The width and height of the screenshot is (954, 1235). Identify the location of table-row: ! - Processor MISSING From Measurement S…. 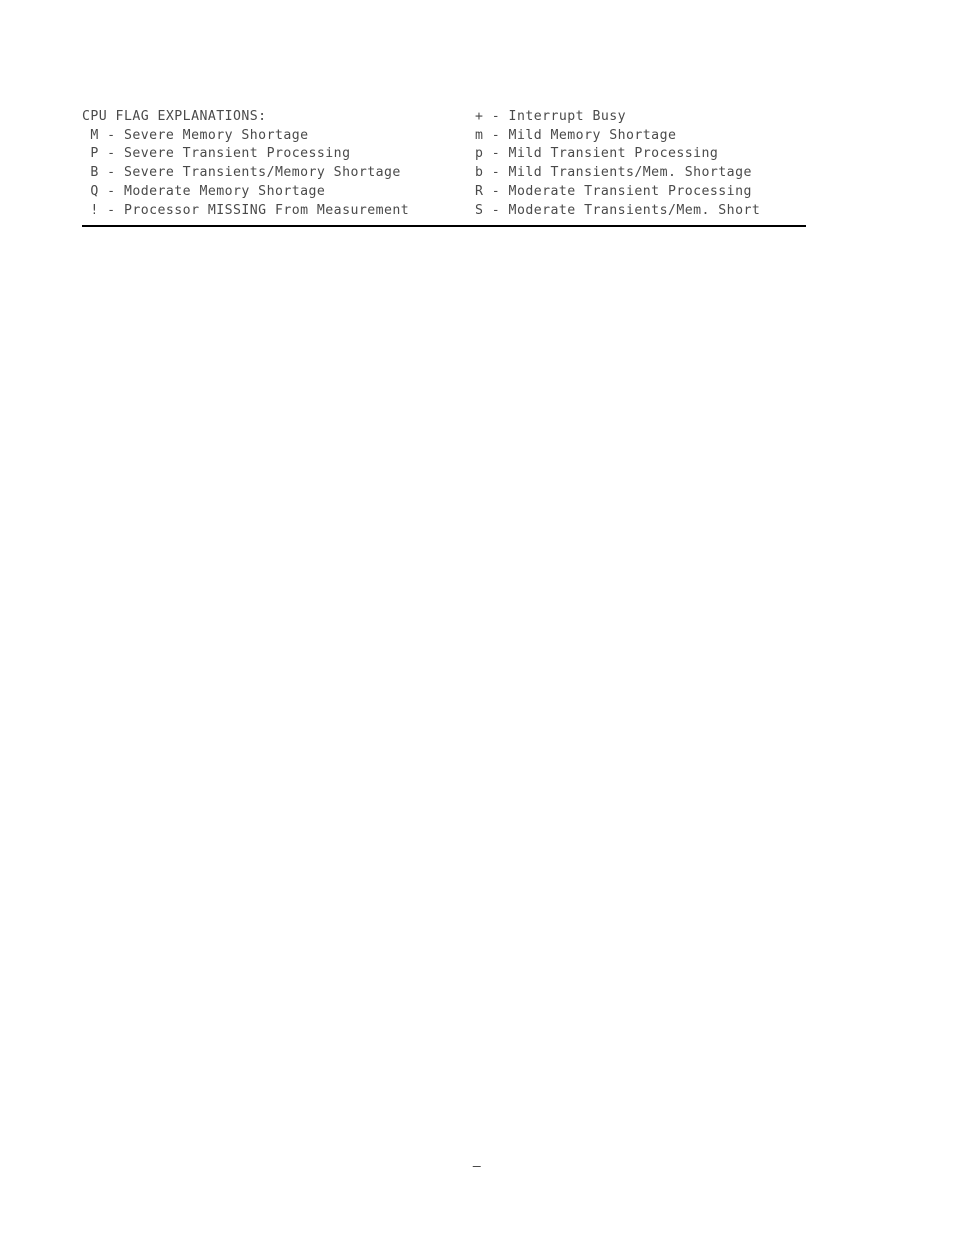
(444, 211).